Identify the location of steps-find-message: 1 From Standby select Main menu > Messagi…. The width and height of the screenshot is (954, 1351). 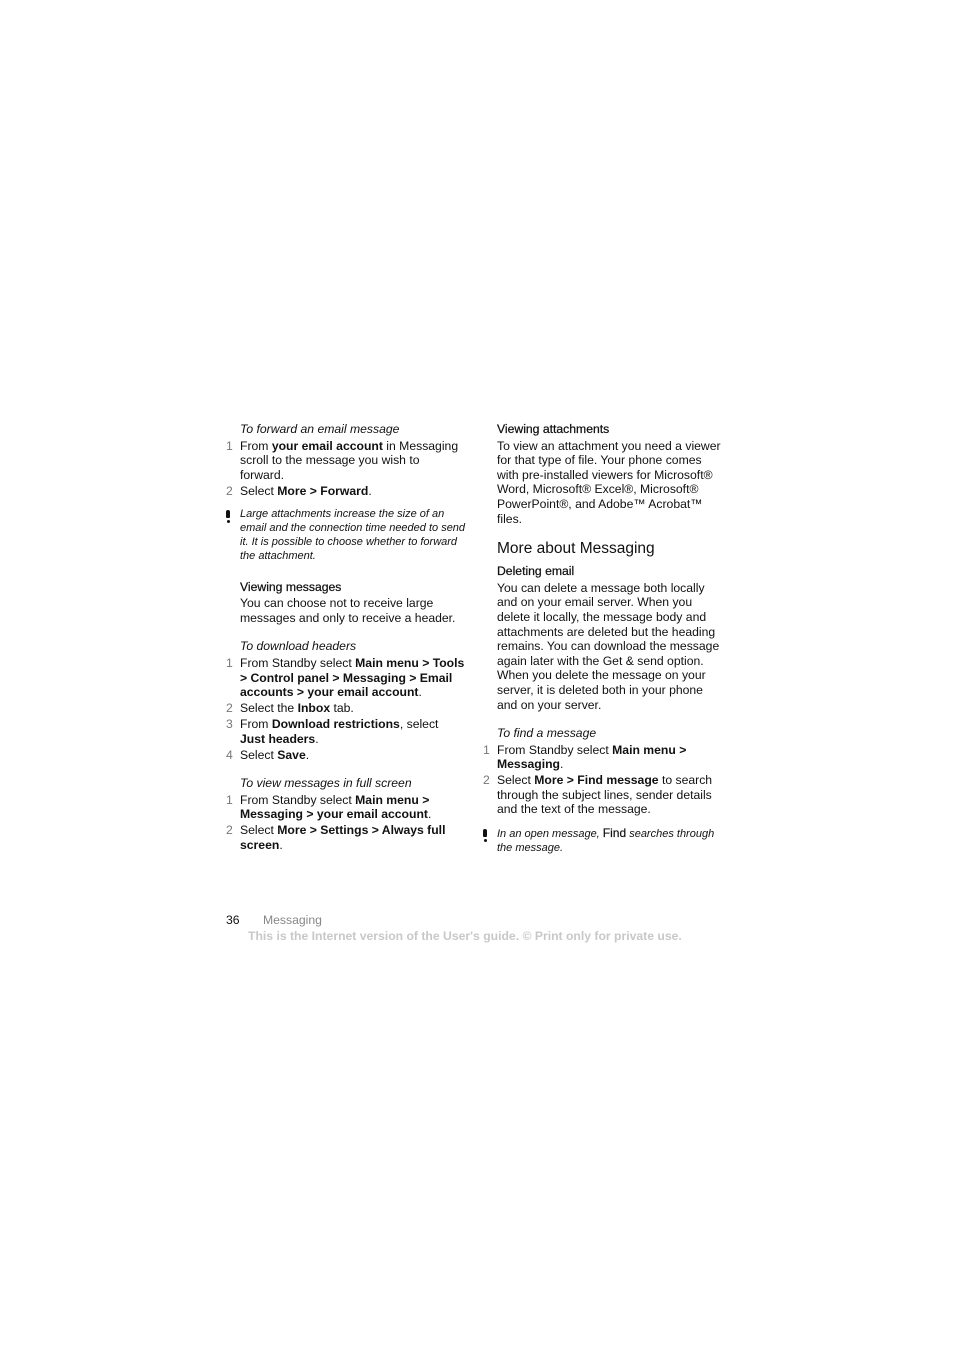
(603, 780).